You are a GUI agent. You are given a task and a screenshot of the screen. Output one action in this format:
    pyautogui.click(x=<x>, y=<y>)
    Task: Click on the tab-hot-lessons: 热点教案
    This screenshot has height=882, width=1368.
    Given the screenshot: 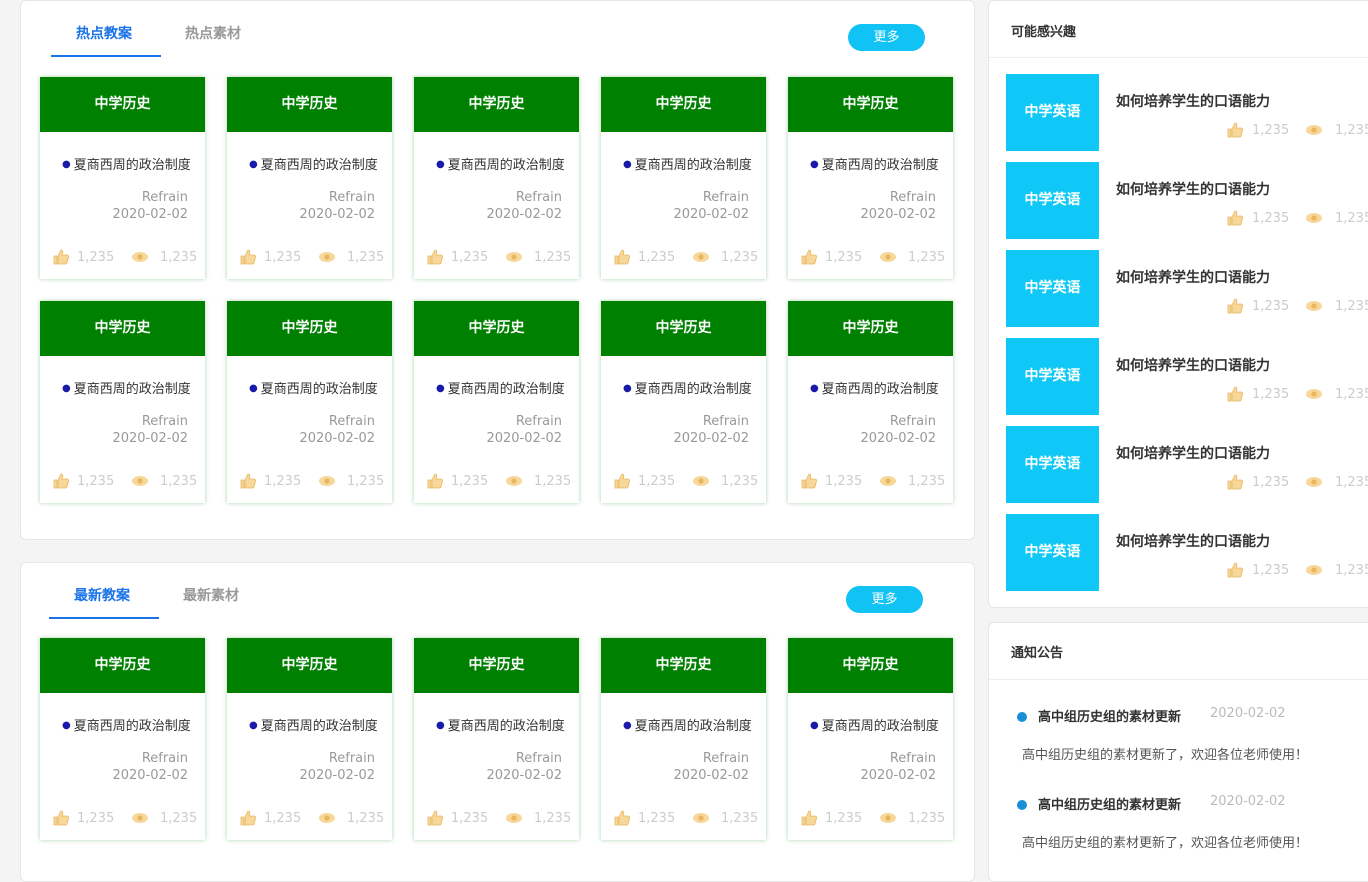 What is the action you would take?
    pyautogui.click(x=104, y=33)
    